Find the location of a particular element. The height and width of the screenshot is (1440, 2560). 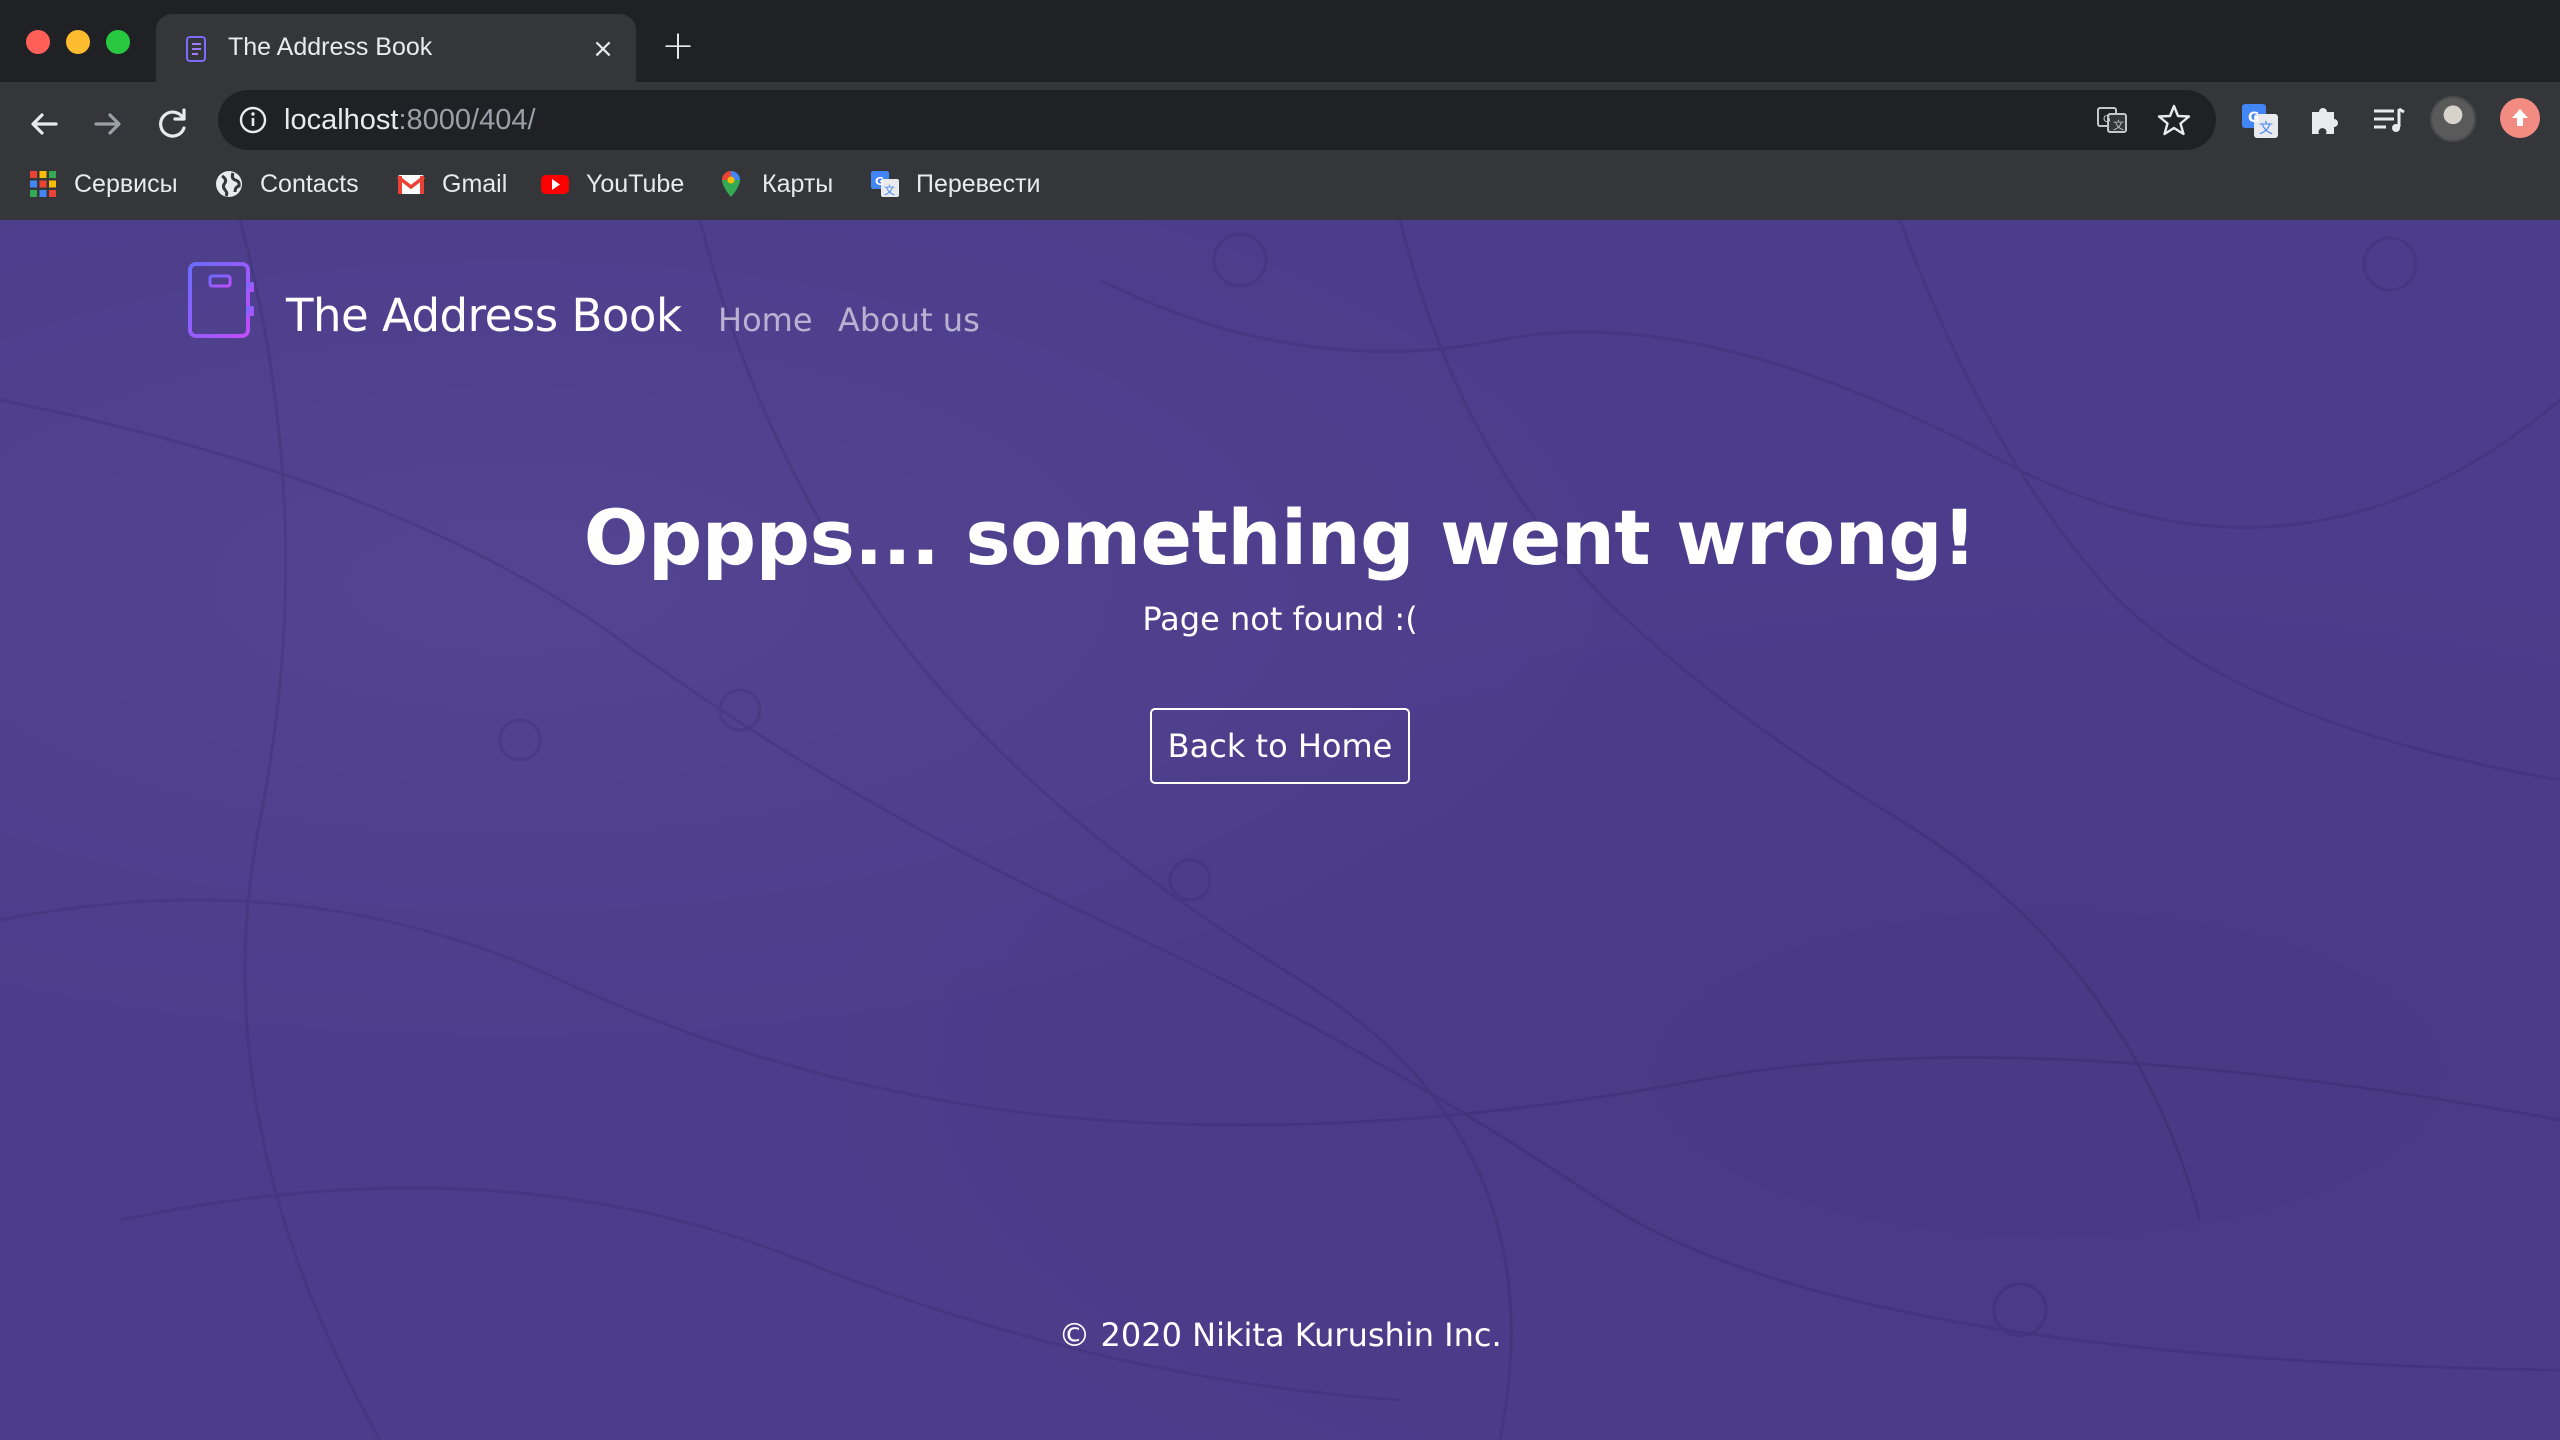

bookmark-label: YouTube is located at coordinates (635, 183).